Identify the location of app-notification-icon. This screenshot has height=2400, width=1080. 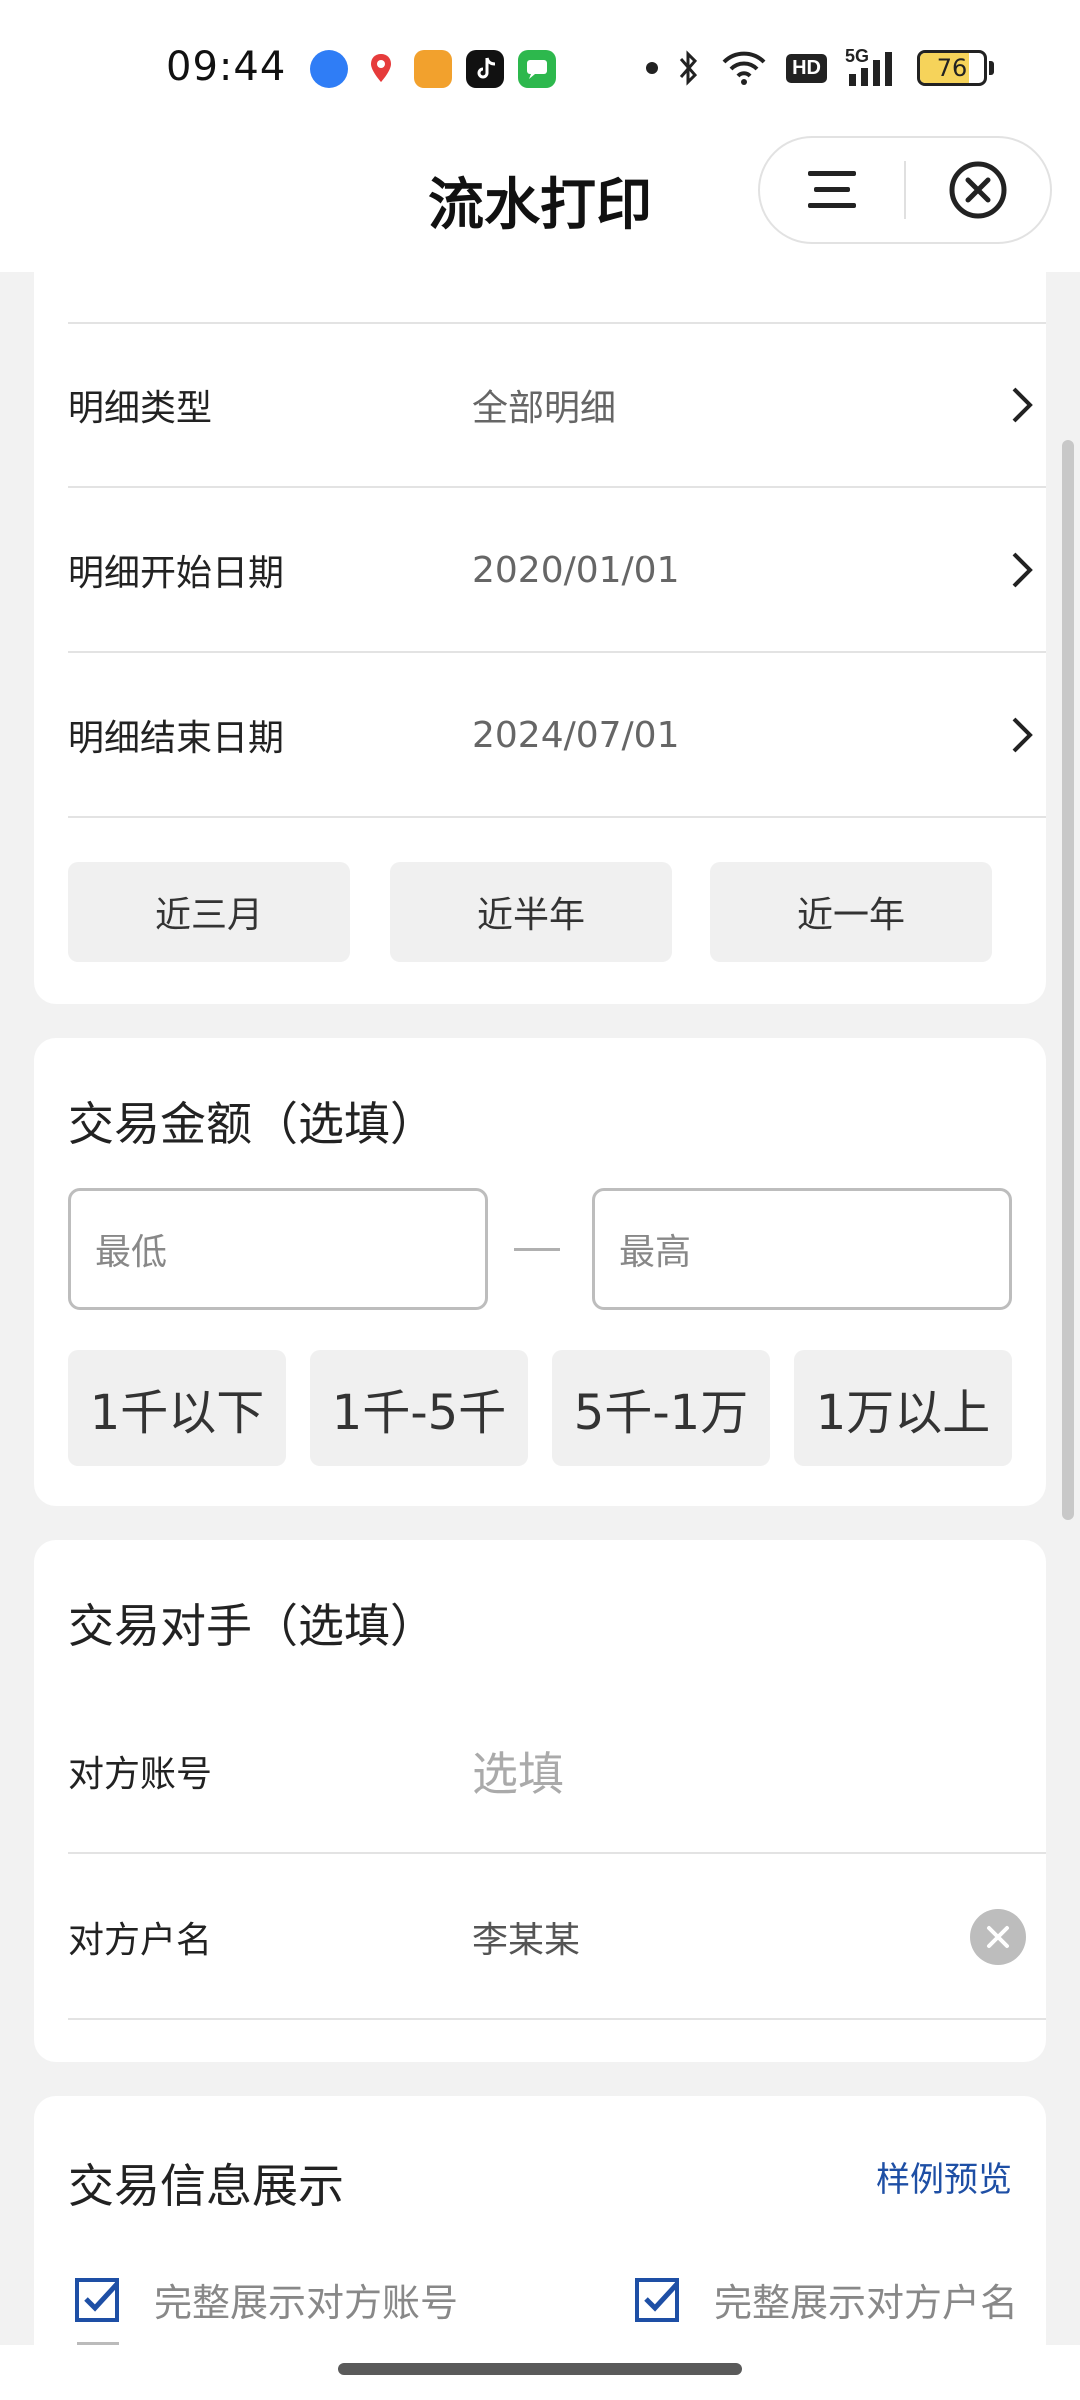
(329, 69).